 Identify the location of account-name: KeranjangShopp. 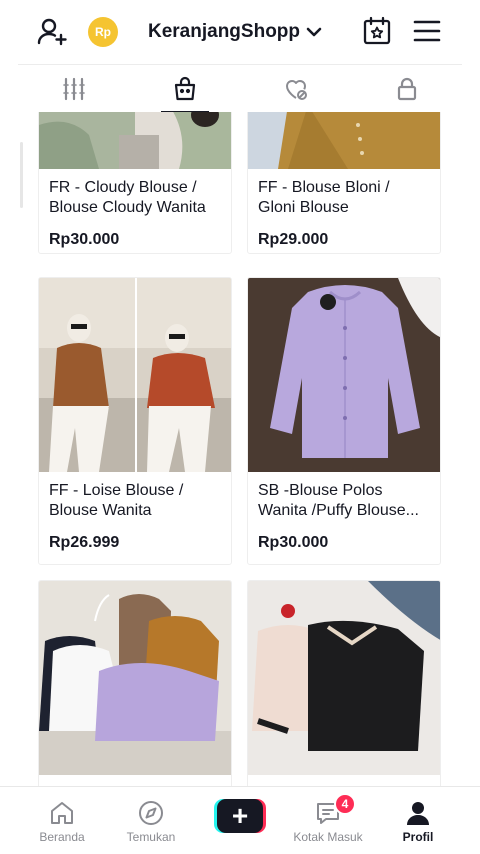
(224, 31).